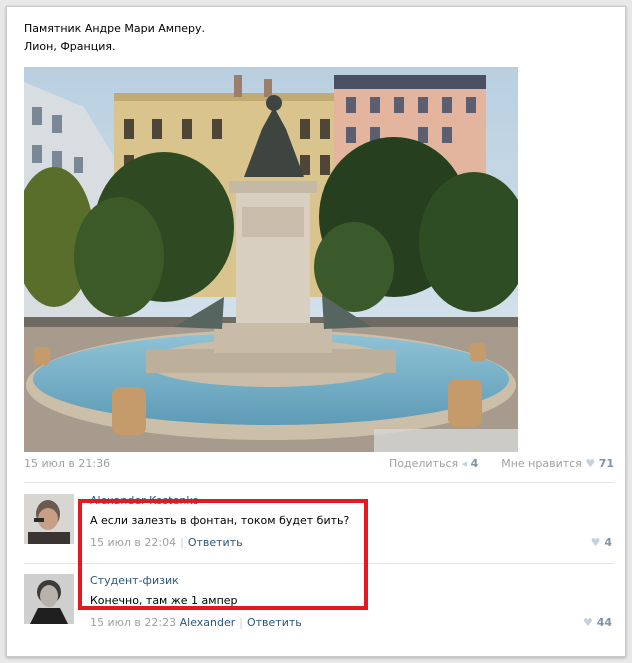  I want to click on divider, so click(319, 482).